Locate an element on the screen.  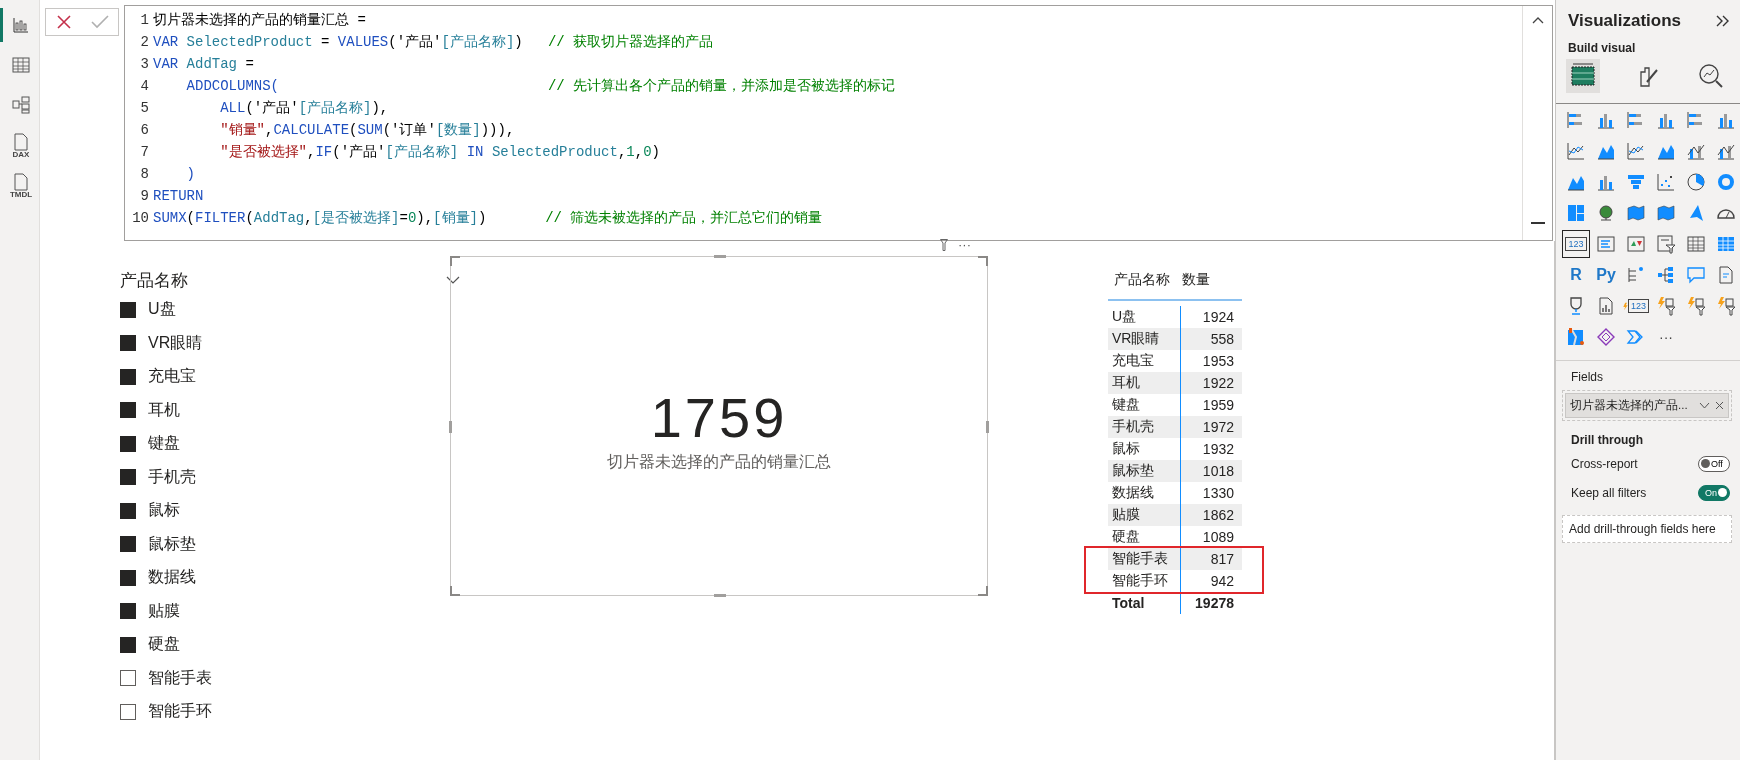
table-cell: 942 is located at coordinates (1211, 581).